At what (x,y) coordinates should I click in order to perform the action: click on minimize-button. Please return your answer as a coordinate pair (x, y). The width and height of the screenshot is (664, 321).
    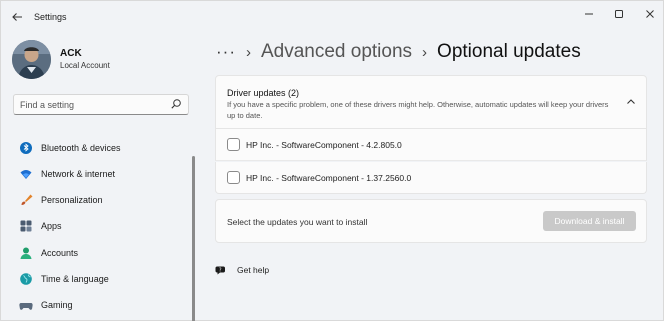
    Looking at the image, I should click on (589, 14).